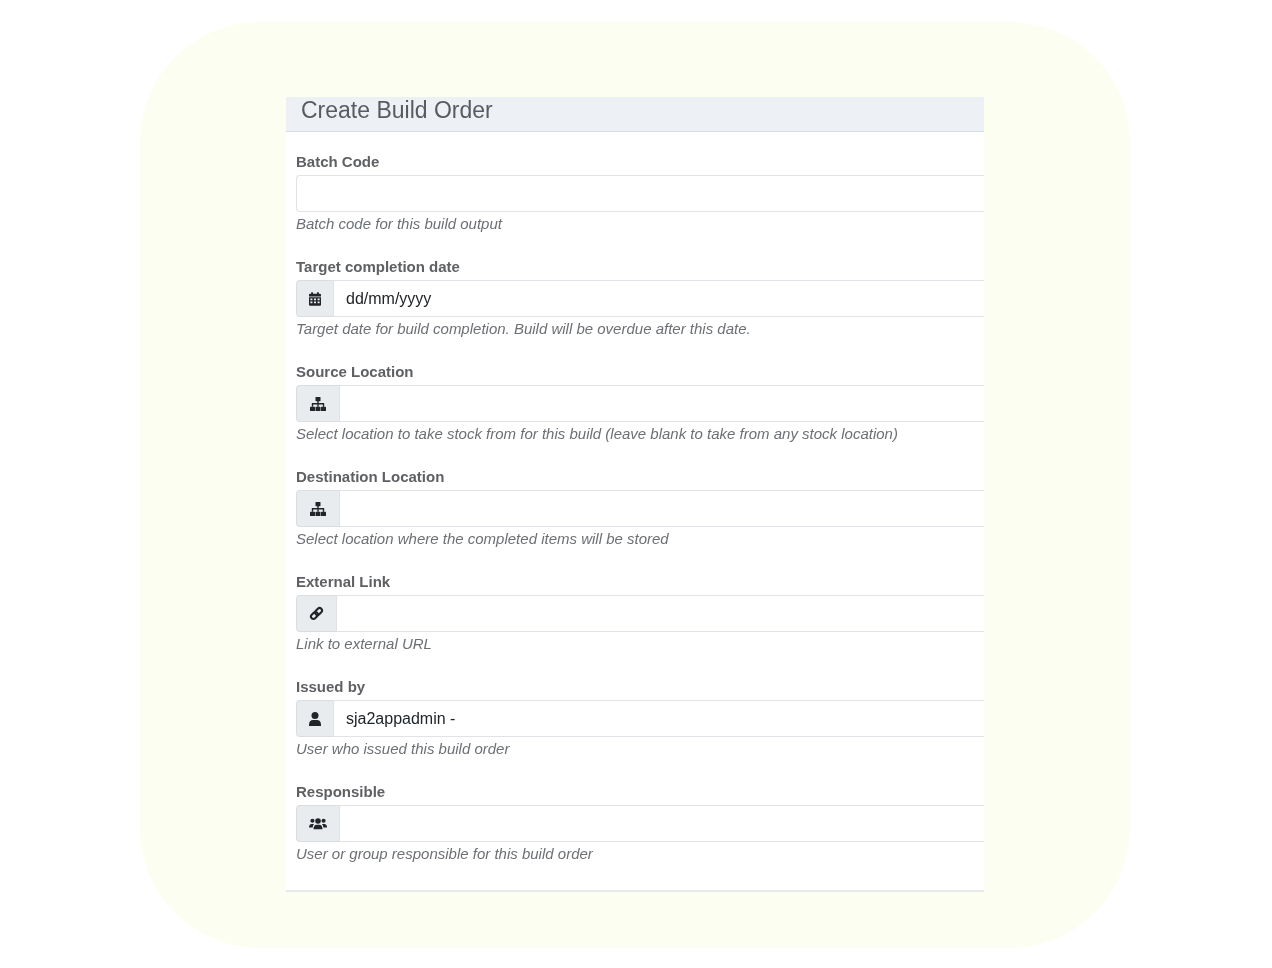 The image size is (1272, 968). Describe the element at coordinates (524, 329) in the screenshot. I see `help-text: Target date for build completion. Build will be overdue after this date.` at that location.